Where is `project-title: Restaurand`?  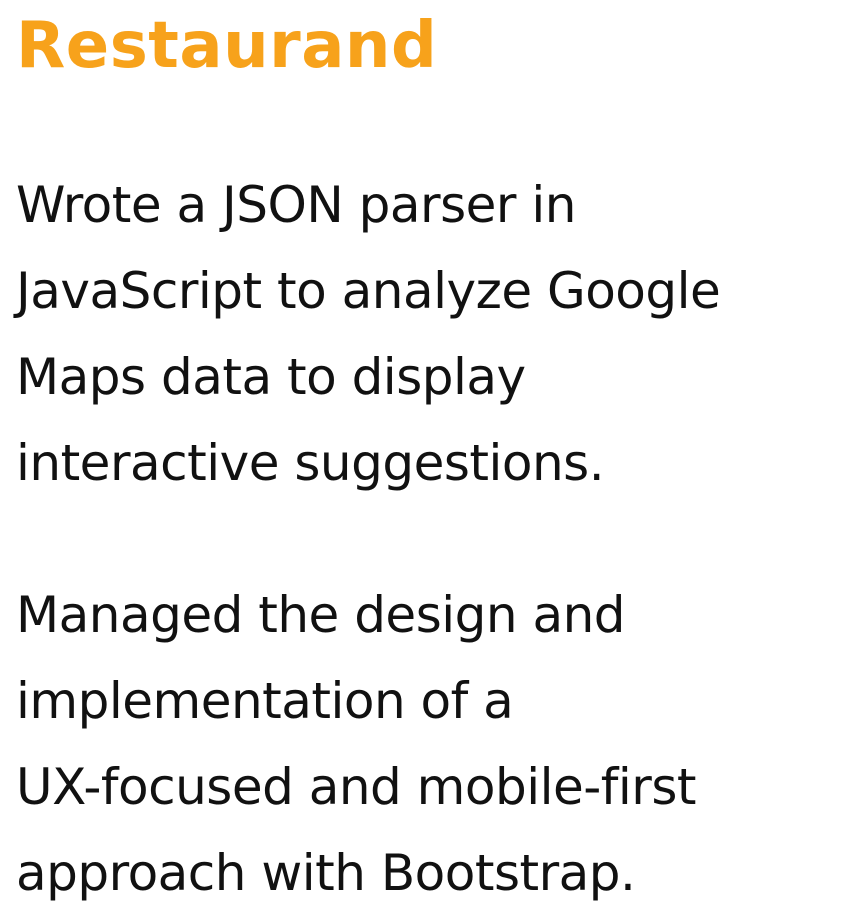
project-title: Restaurand is located at coordinates (227, 46).